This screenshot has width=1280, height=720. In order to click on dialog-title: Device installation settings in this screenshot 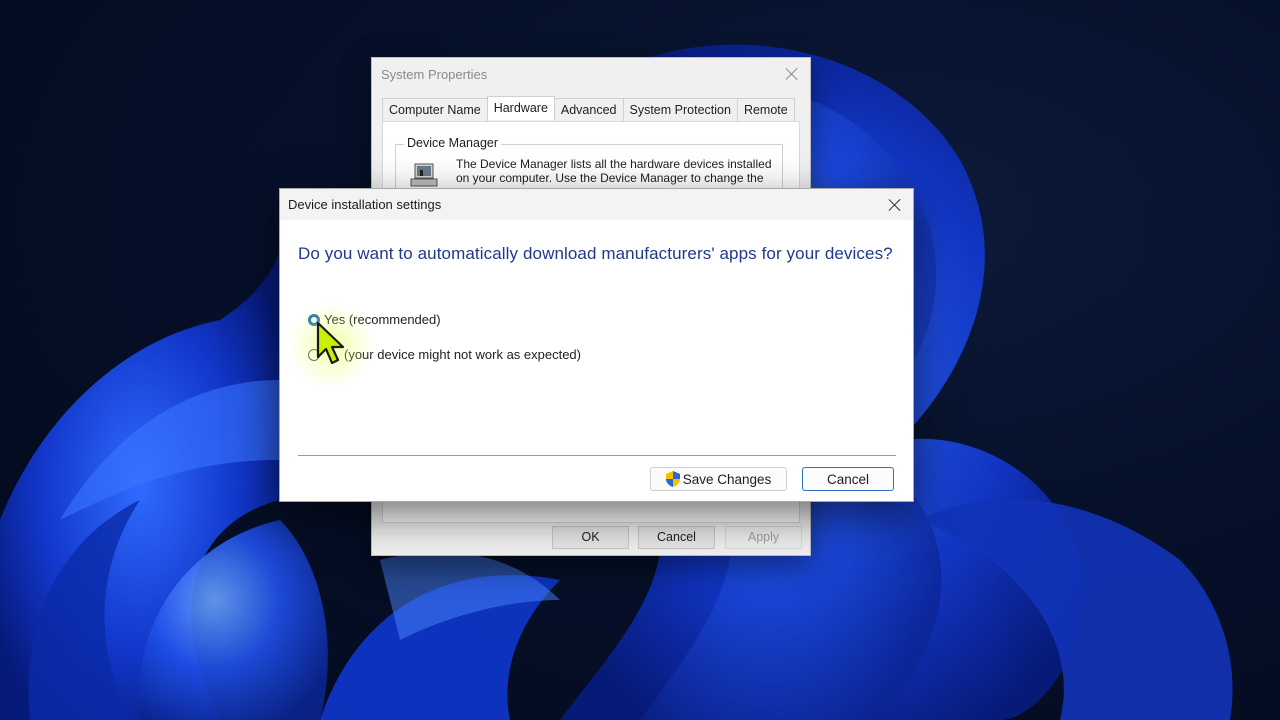, I will do `click(365, 204)`.